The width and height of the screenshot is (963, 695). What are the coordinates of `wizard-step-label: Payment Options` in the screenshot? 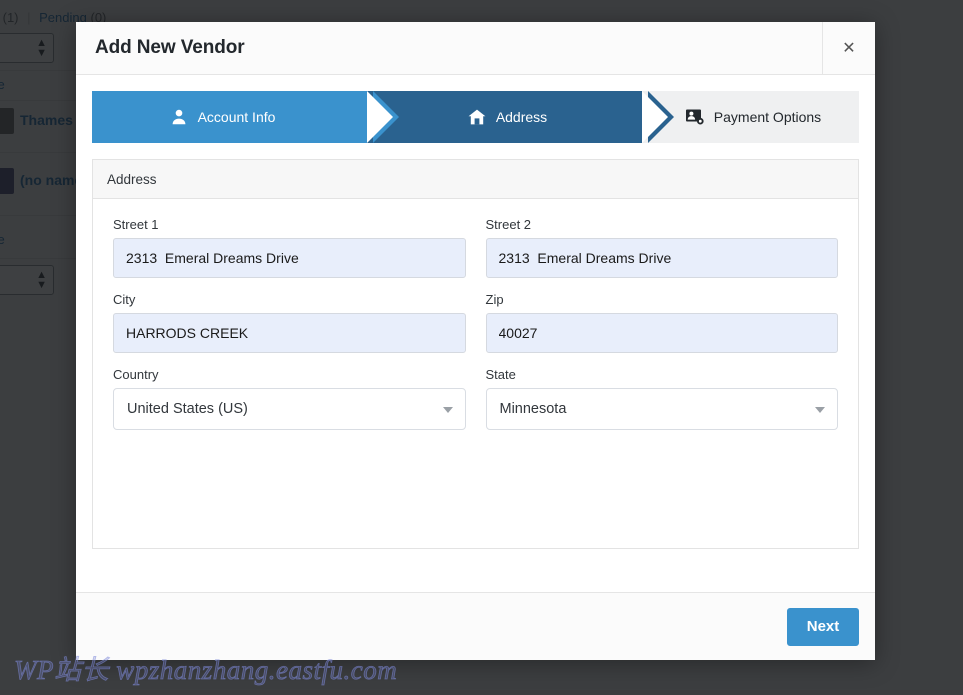 It's located at (767, 117).